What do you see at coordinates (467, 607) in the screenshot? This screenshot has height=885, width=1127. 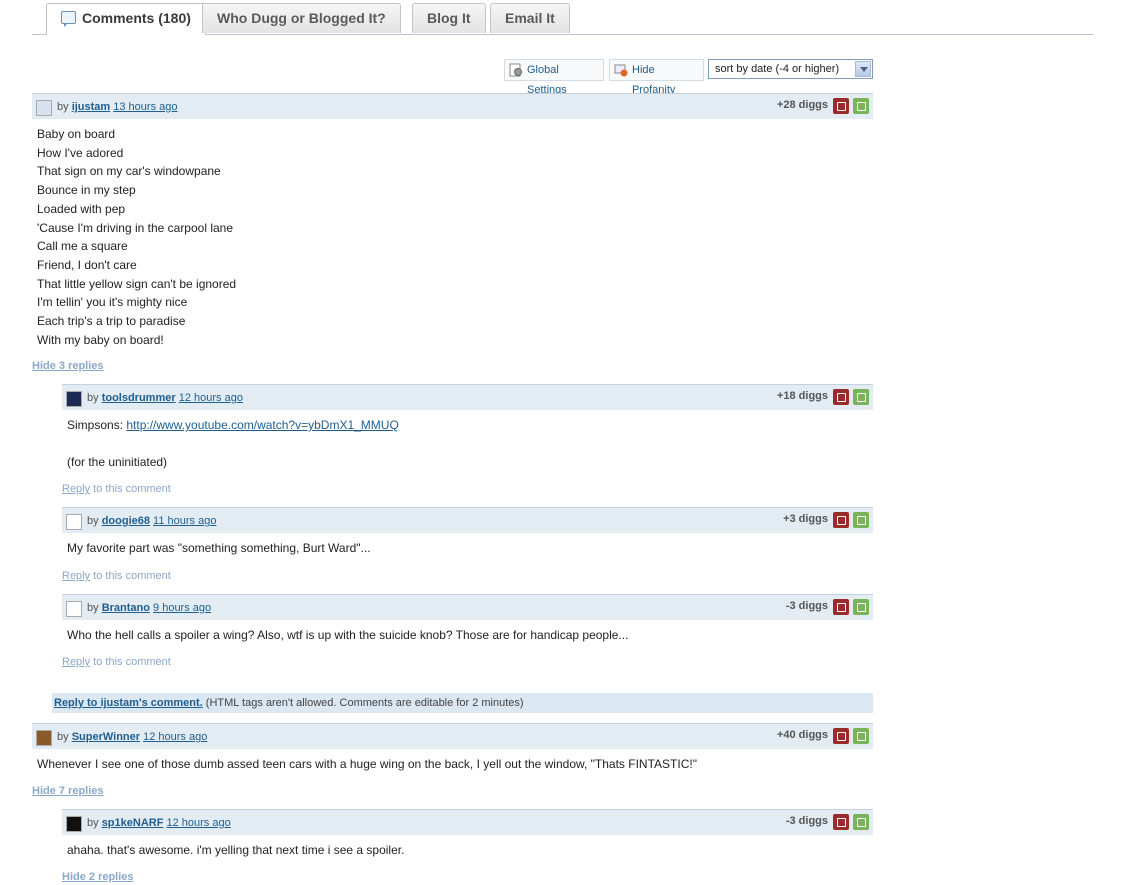 I see `comment-header: by Brantano 9 hours ago -3 diggs` at bounding box center [467, 607].